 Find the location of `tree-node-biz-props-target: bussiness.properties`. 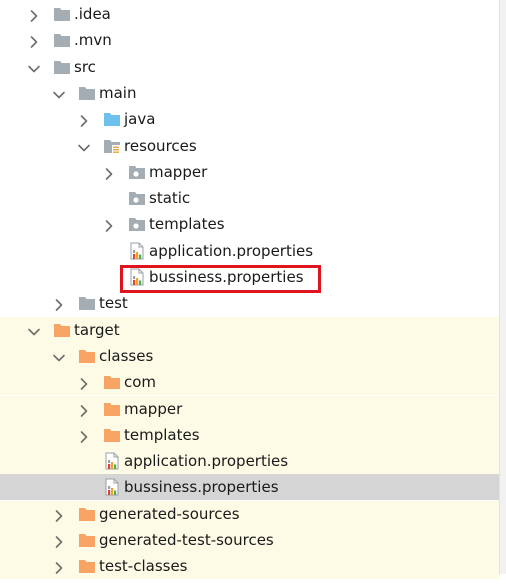

tree-node-biz-props-target: bussiness.properties is located at coordinates (250, 487).